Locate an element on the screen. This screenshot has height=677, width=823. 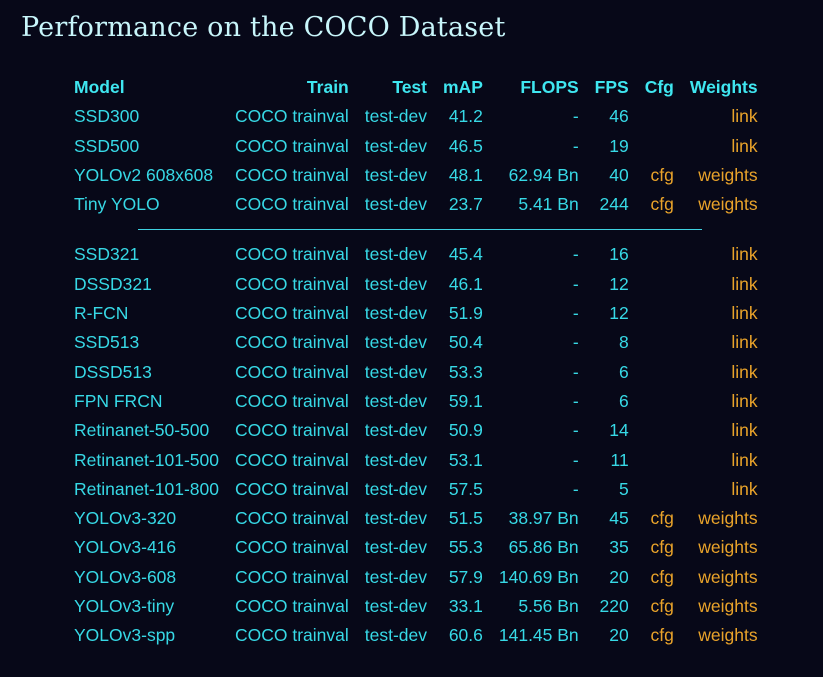
table-row: SSD321 COCO trainval test-dev 45.4 - 16 link is located at coordinates (416, 254).